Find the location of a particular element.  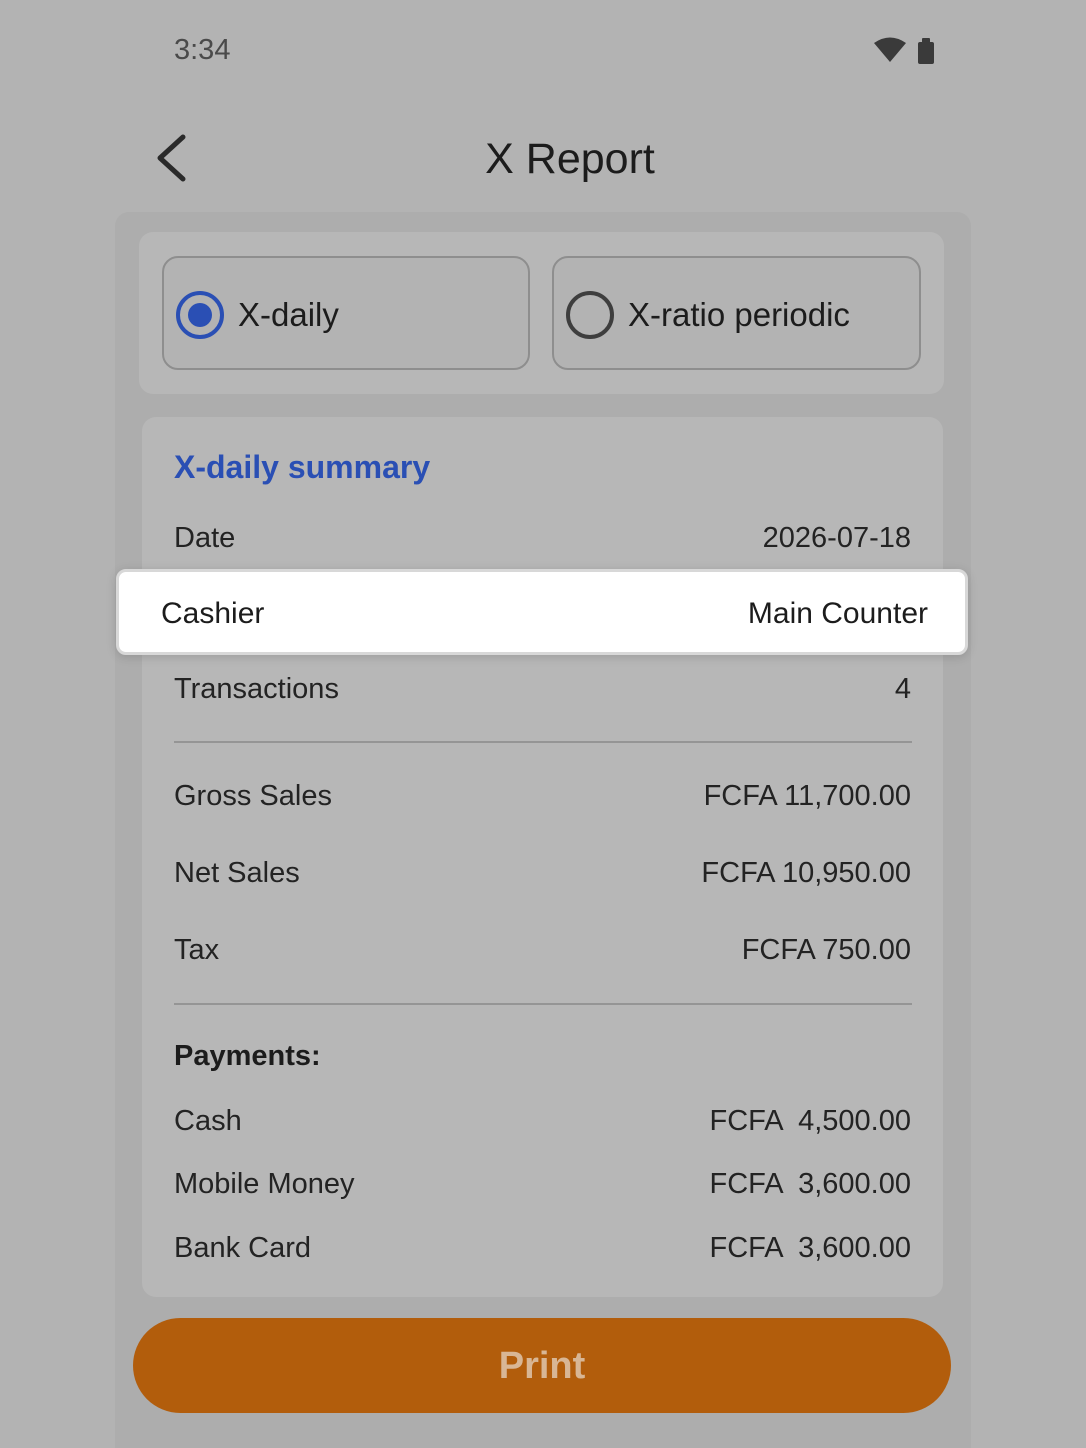

tax-row: Tax FCFA 750.00 is located at coordinates (542, 954).